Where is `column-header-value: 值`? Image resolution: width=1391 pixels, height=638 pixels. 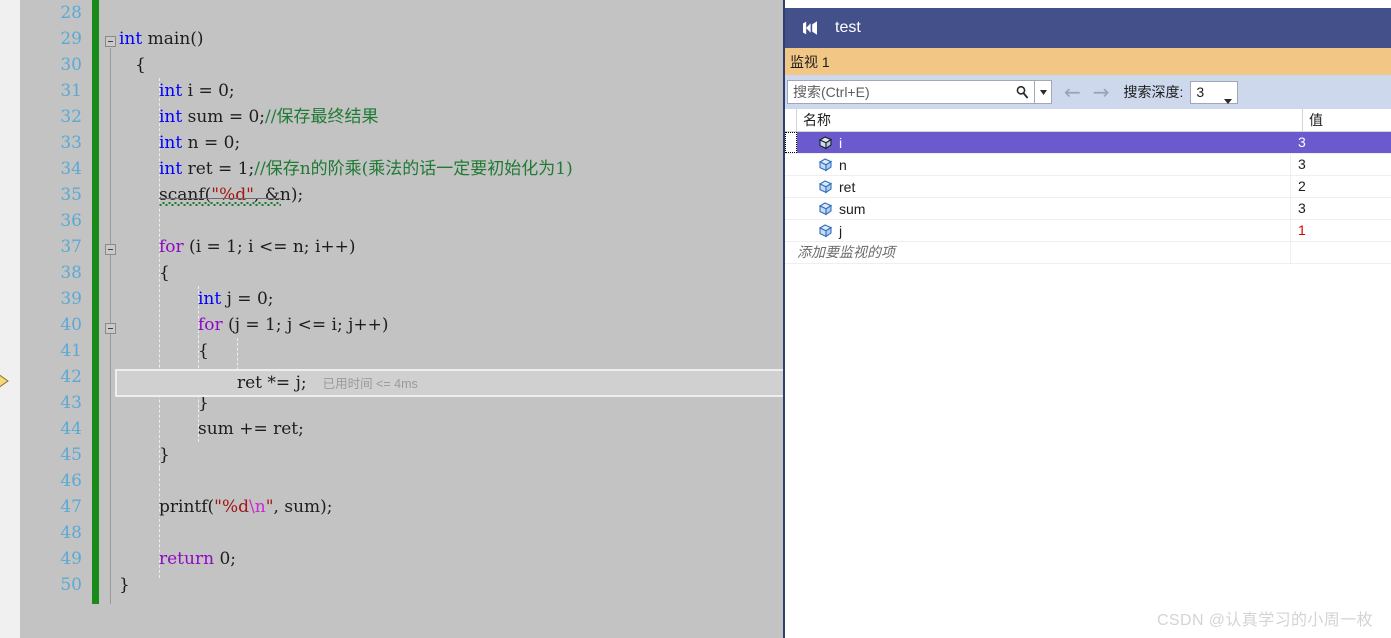
column-header-value: 值 is located at coordinates (1347, 120).